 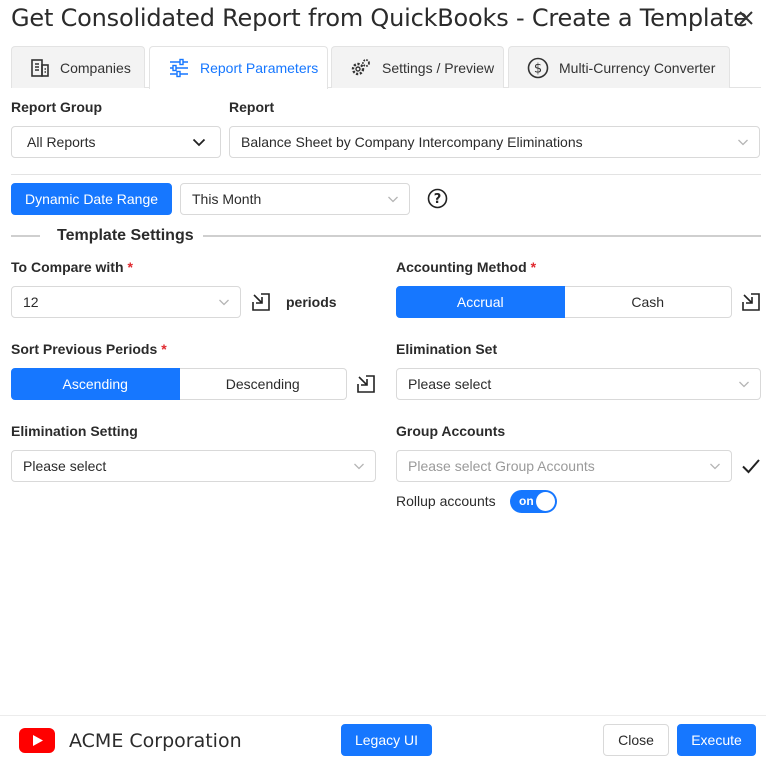 I want to click on gears-icon, so click(x=360, y=66).